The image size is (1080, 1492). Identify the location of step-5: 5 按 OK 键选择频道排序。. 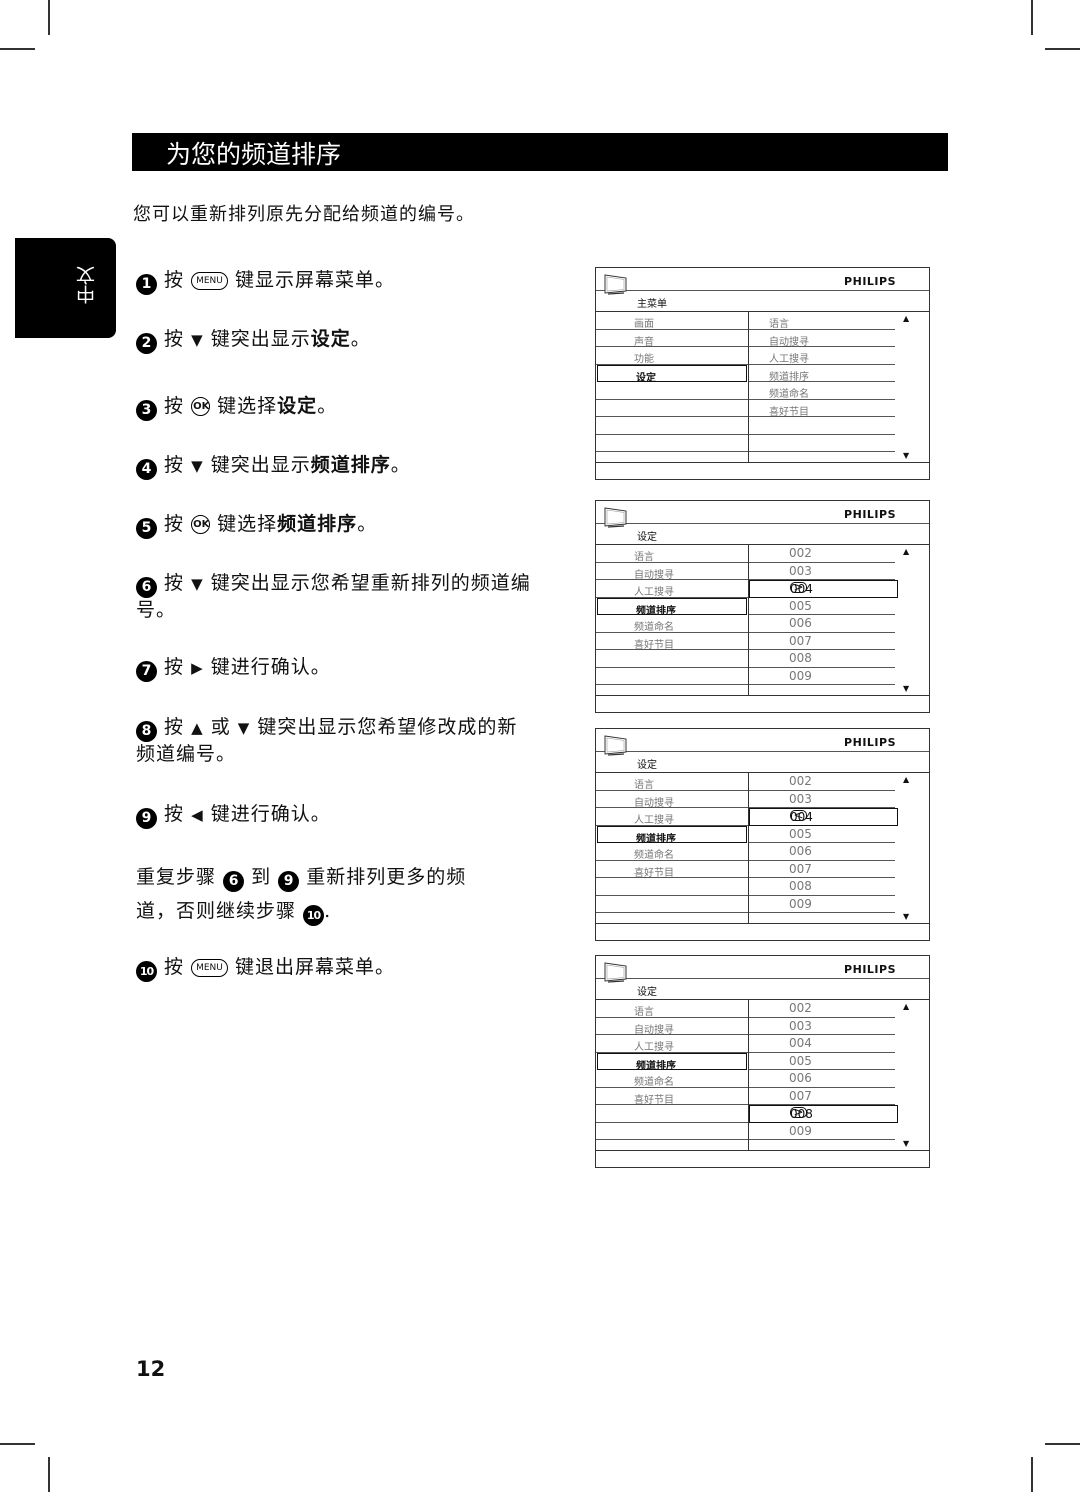
(336, 525).